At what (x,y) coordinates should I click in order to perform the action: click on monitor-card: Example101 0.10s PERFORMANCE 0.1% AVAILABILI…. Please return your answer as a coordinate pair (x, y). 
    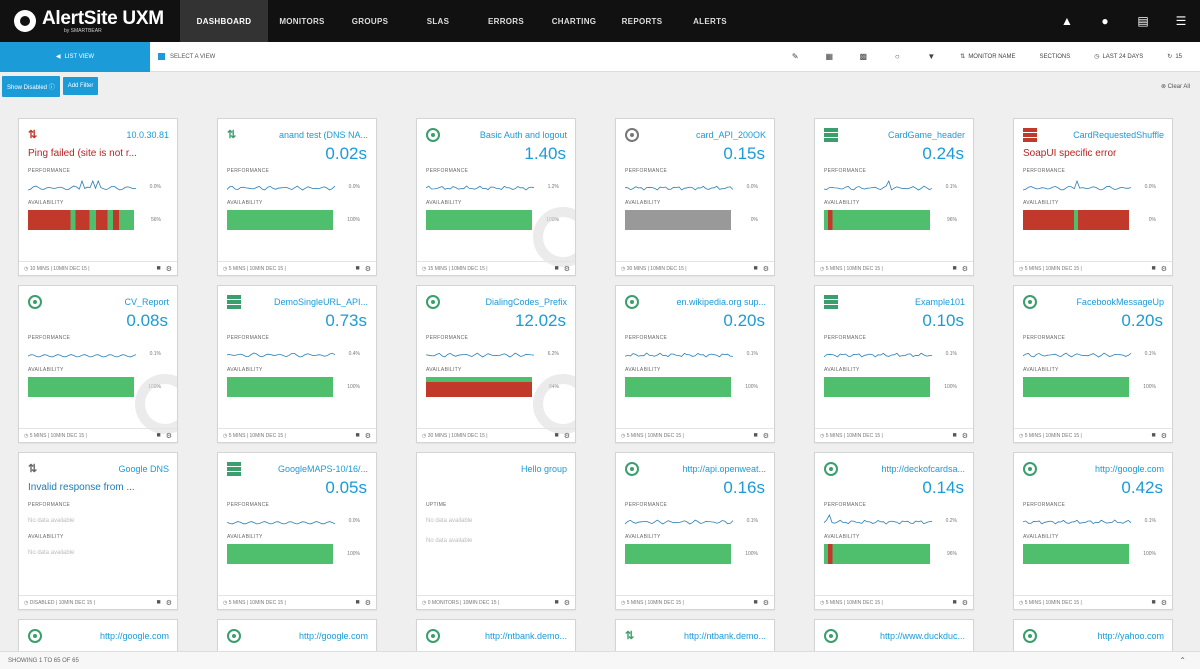
    Looking at the image, I should click on (894, 364).